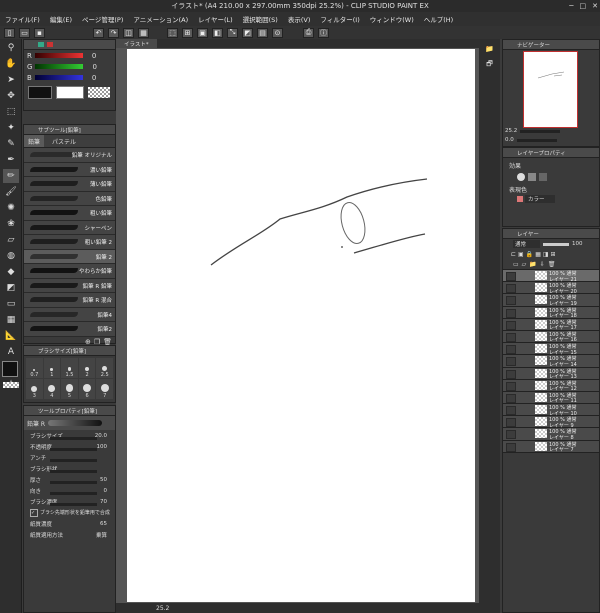 This screenshot has width=600, height=613. I want to click on menu-item: ヘルプ(H), so click(438, 19).